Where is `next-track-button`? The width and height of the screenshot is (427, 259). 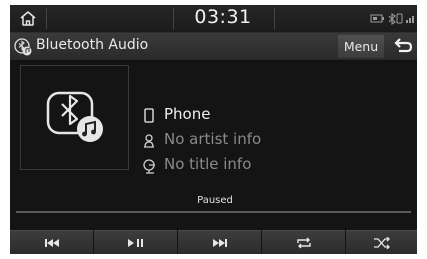
next-track-button is located at coordinates (219, 242).